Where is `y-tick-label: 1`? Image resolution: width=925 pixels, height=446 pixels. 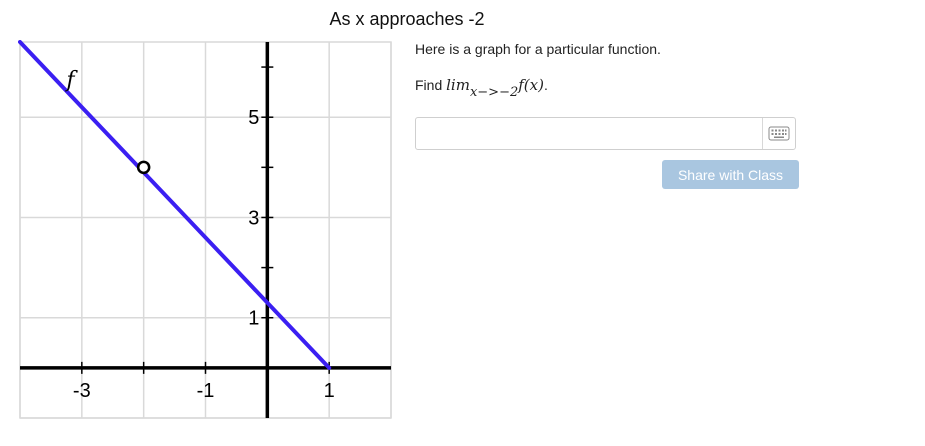
y-tick-label: 1 is located at coordinates (253, 319).